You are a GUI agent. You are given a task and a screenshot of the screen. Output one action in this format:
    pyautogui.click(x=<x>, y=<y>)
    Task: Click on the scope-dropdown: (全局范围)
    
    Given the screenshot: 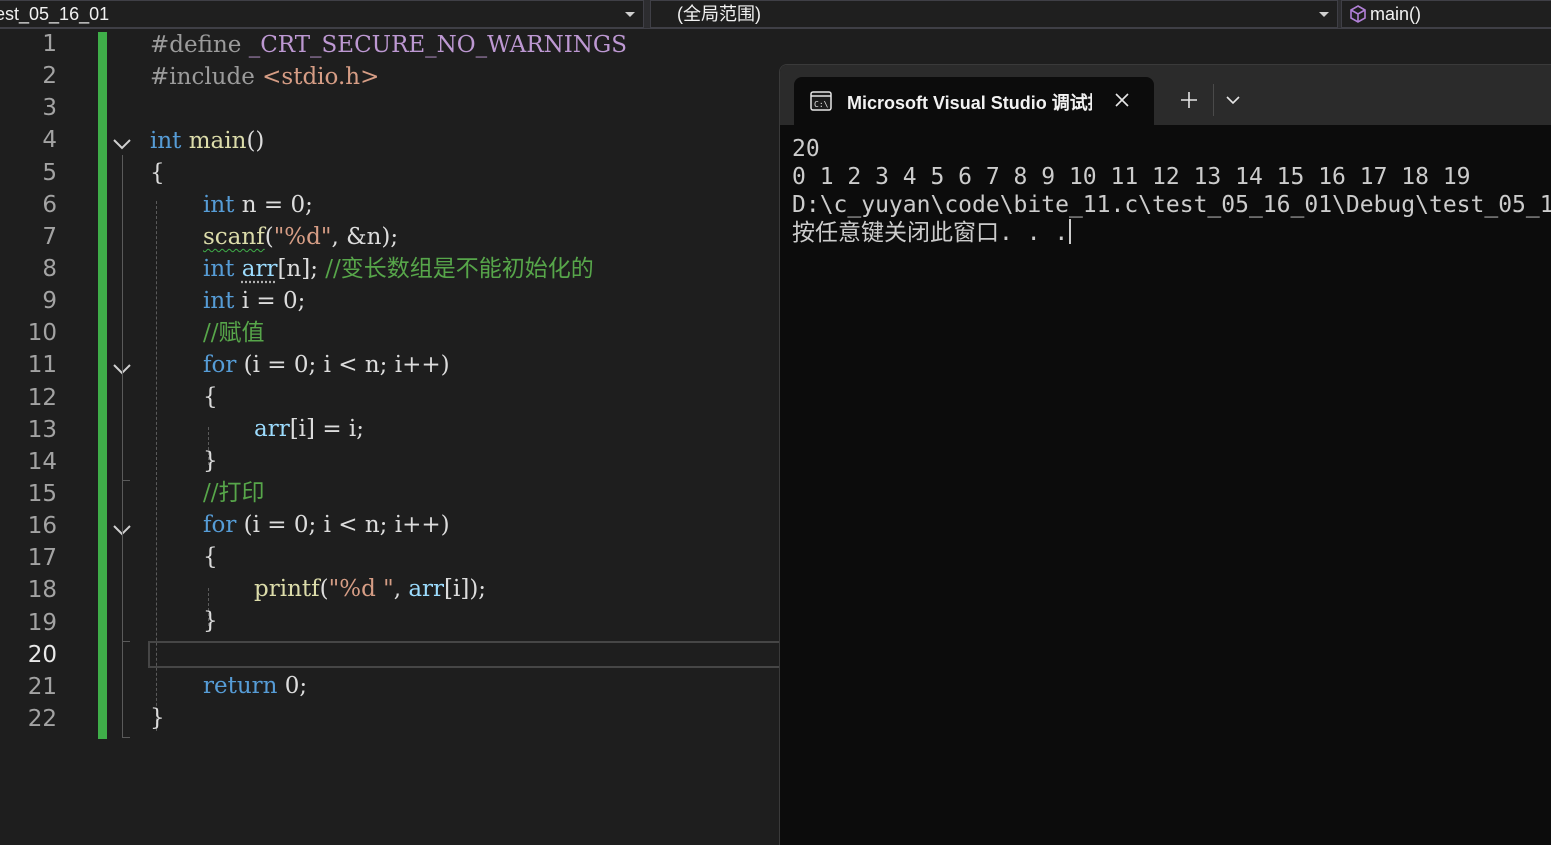 What is the action you would take?
    pyautogui.click(x=994, y=14)
    